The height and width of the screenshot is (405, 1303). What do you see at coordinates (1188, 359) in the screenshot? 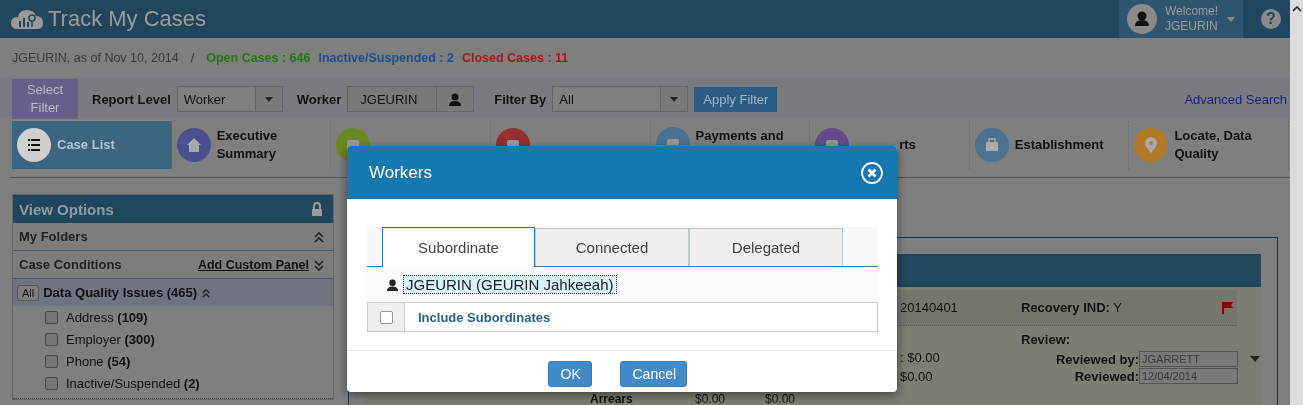
I see `reviewed-by-field: JGARRETT` at bounding box center [1188, 359].